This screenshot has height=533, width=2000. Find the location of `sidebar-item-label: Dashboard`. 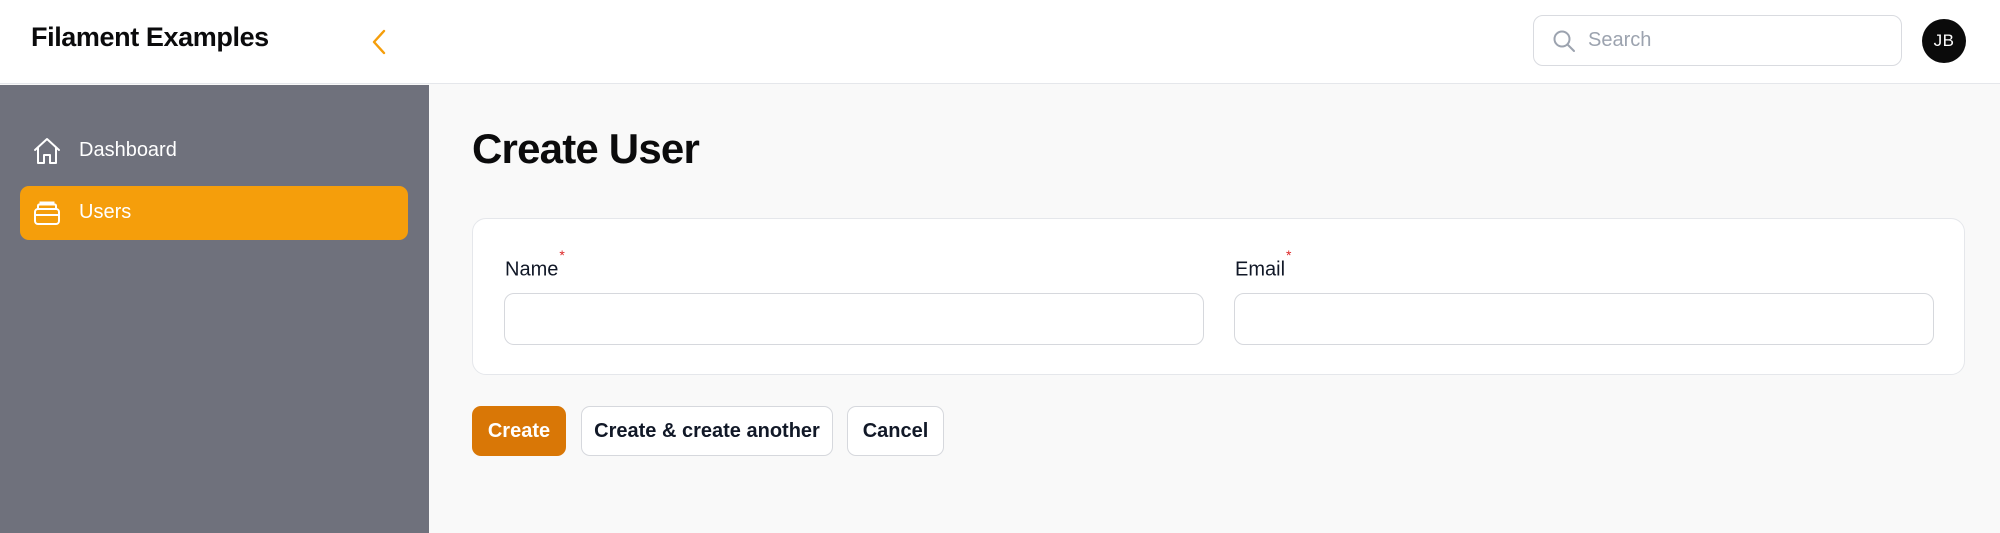

sidebar-item-label: Dashboard is located at coordinates (128, 150).